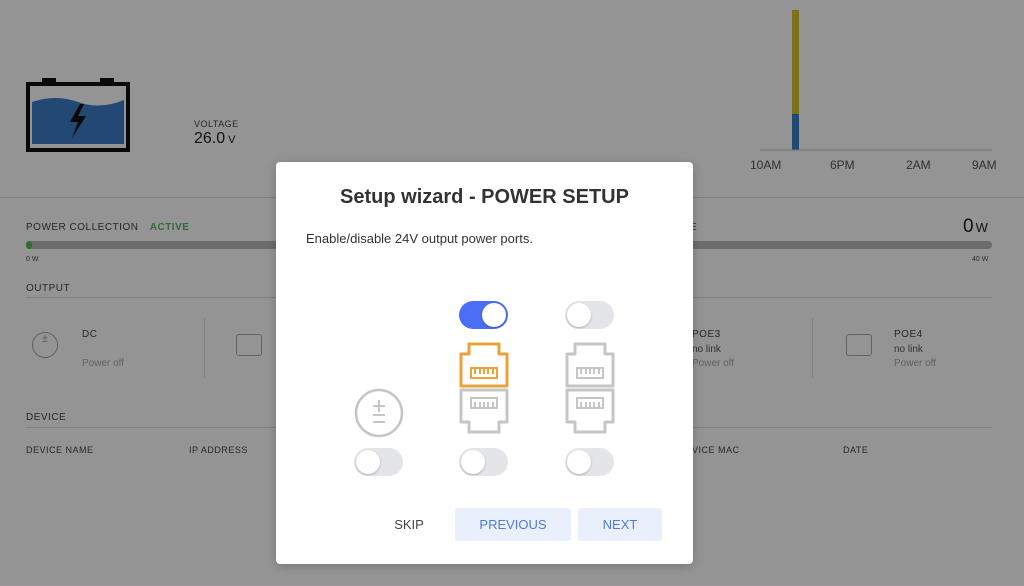 This screenshot has width=1024, height=586. I want to click on dialog-title: Setup wizard - POWER SETUP, so click(484, 197).